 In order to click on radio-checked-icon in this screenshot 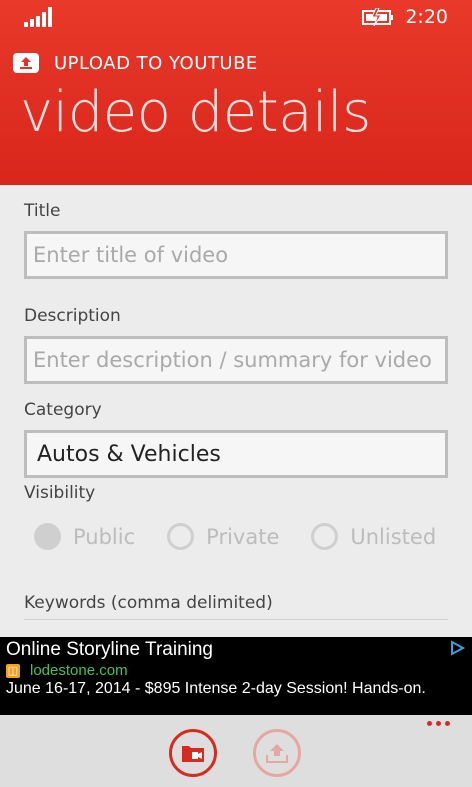, I will do `click(47, 536)`.